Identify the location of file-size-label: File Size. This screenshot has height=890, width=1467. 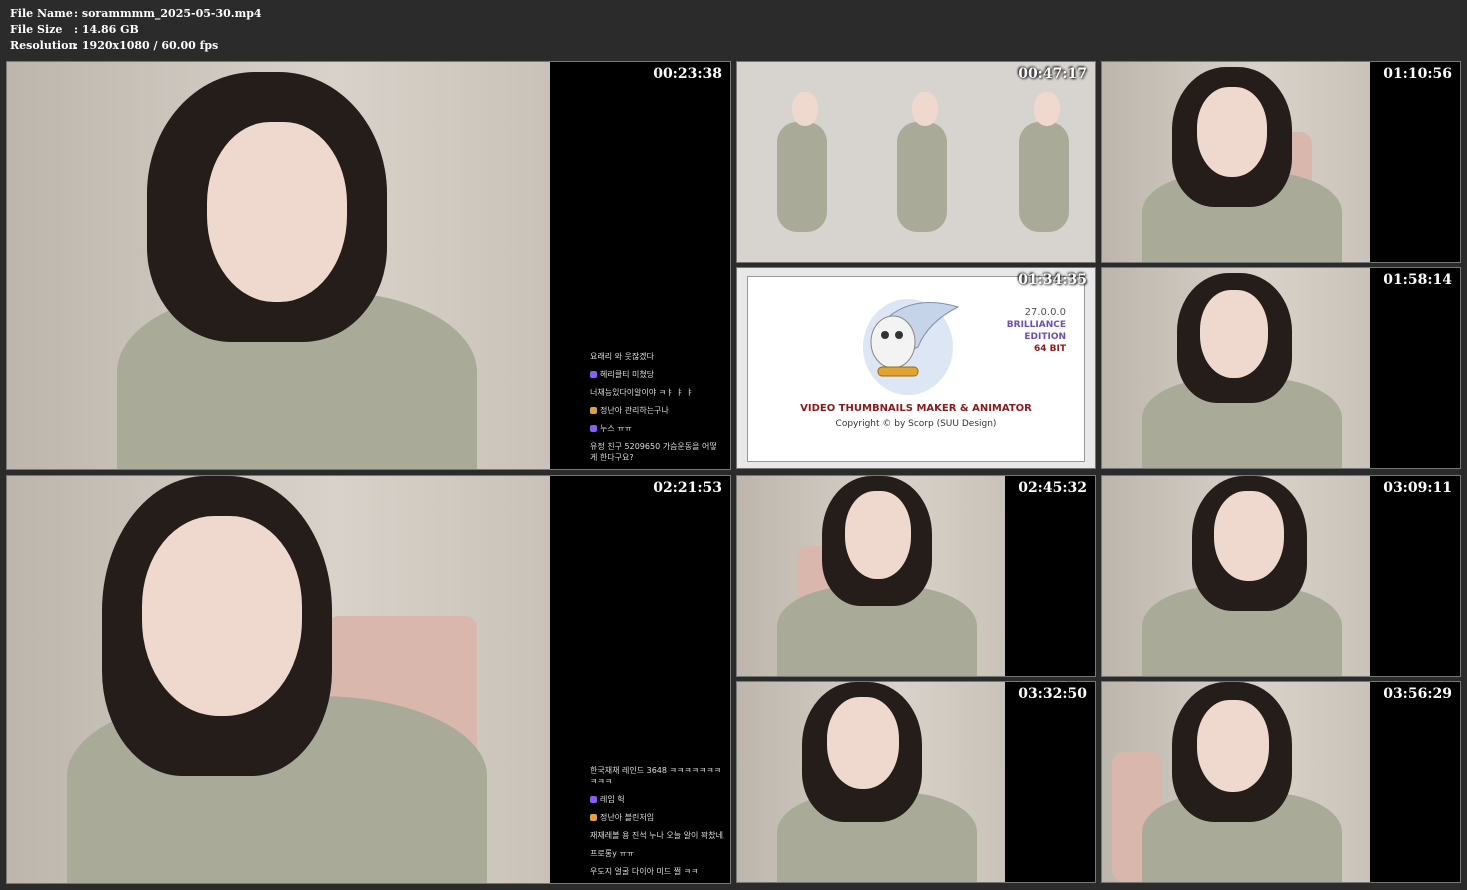
(36, 29).